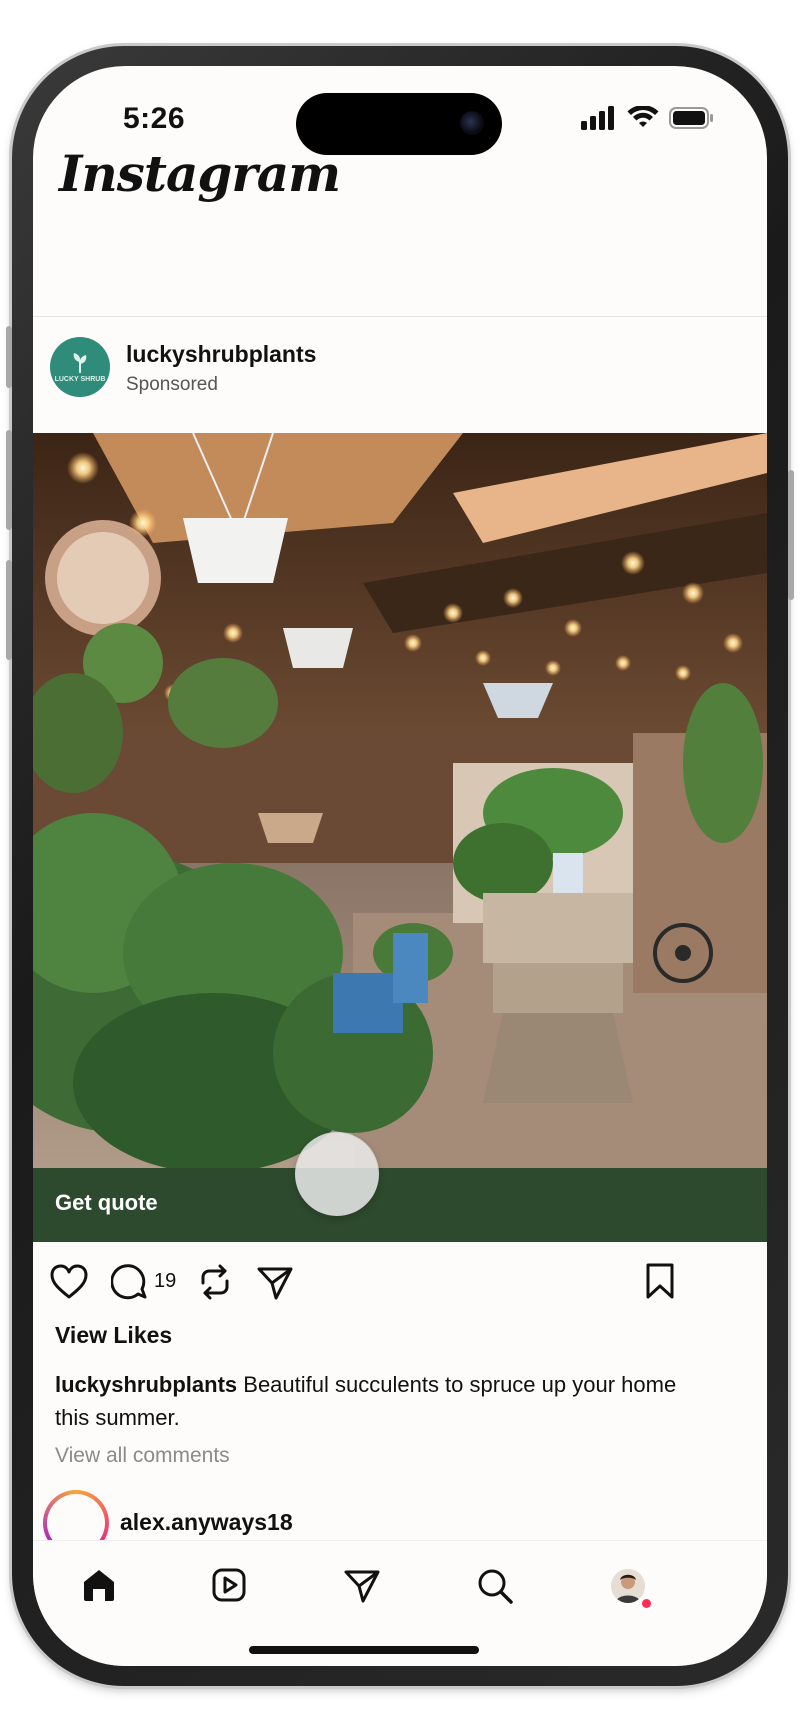  Describe the element at coordinates (99, 1585) in the screenshot. I see `home-icon` at that location.